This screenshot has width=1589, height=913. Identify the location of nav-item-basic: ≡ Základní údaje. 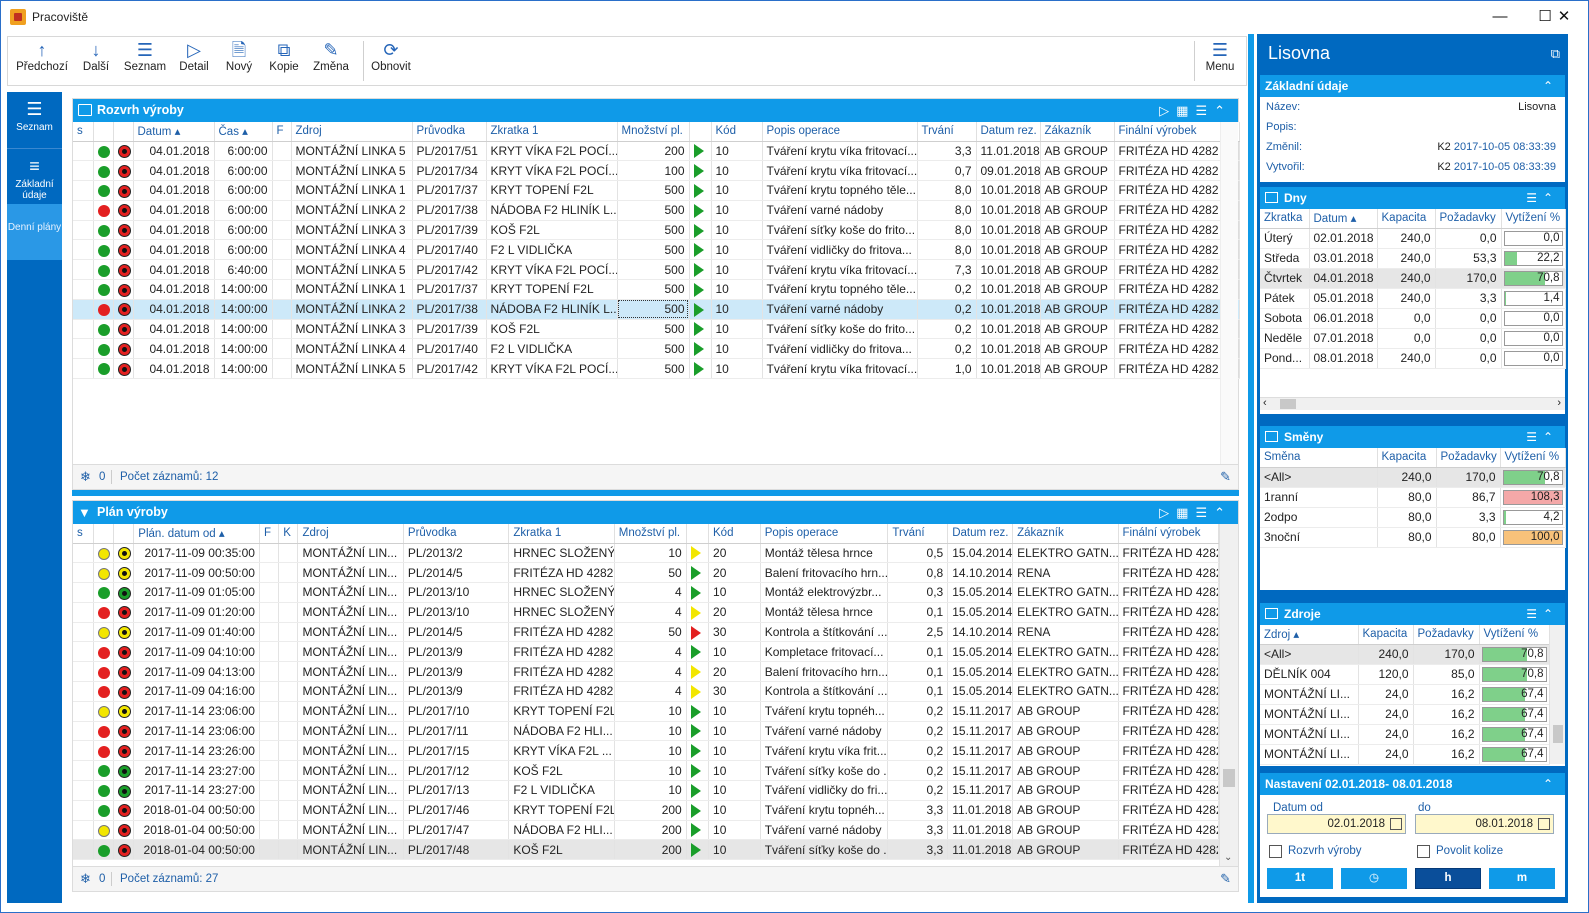
(34, 175).